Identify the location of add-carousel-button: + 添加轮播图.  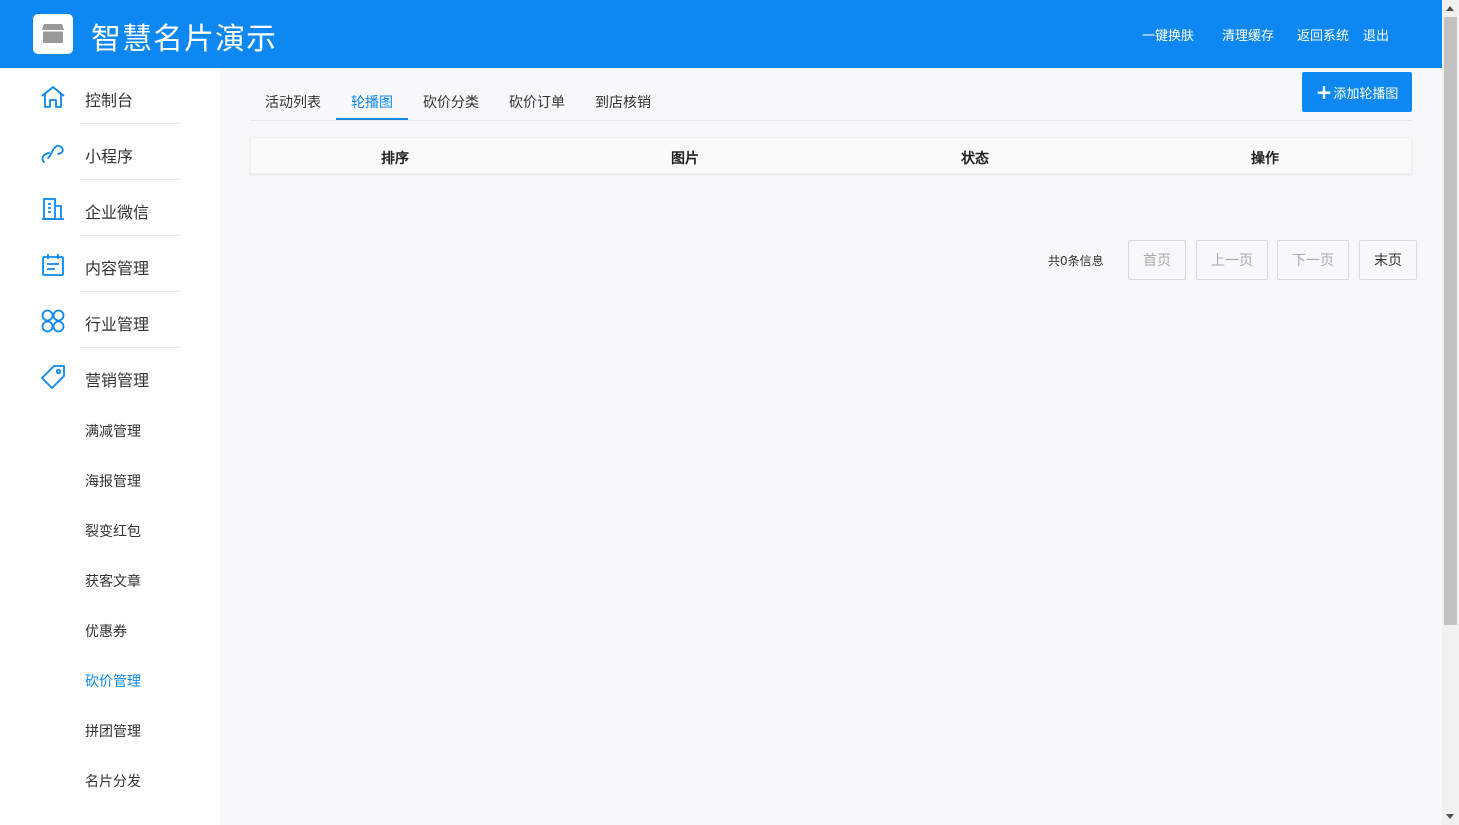
(1357, 92).